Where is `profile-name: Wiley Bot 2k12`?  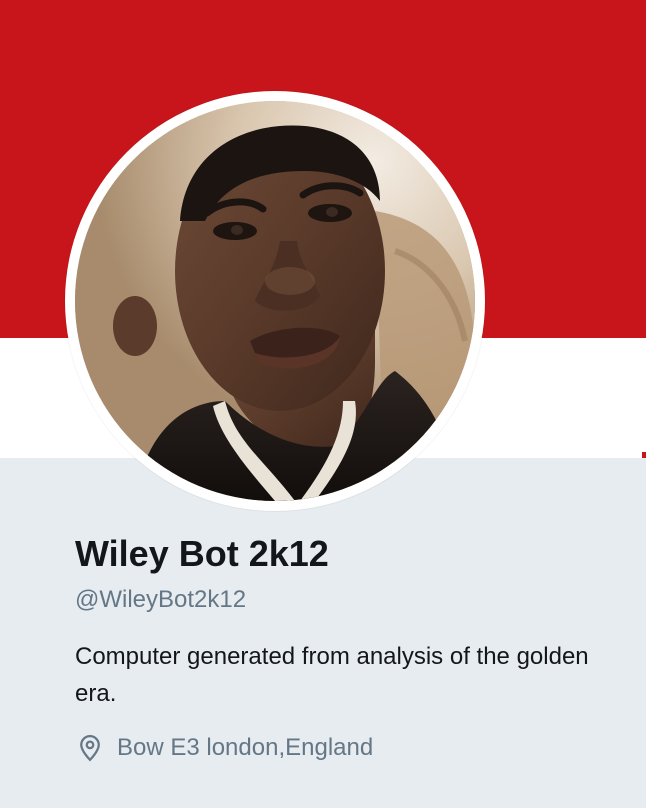
profile-name: Wiley Bot 2k12 is located at coordinates (202, 553).